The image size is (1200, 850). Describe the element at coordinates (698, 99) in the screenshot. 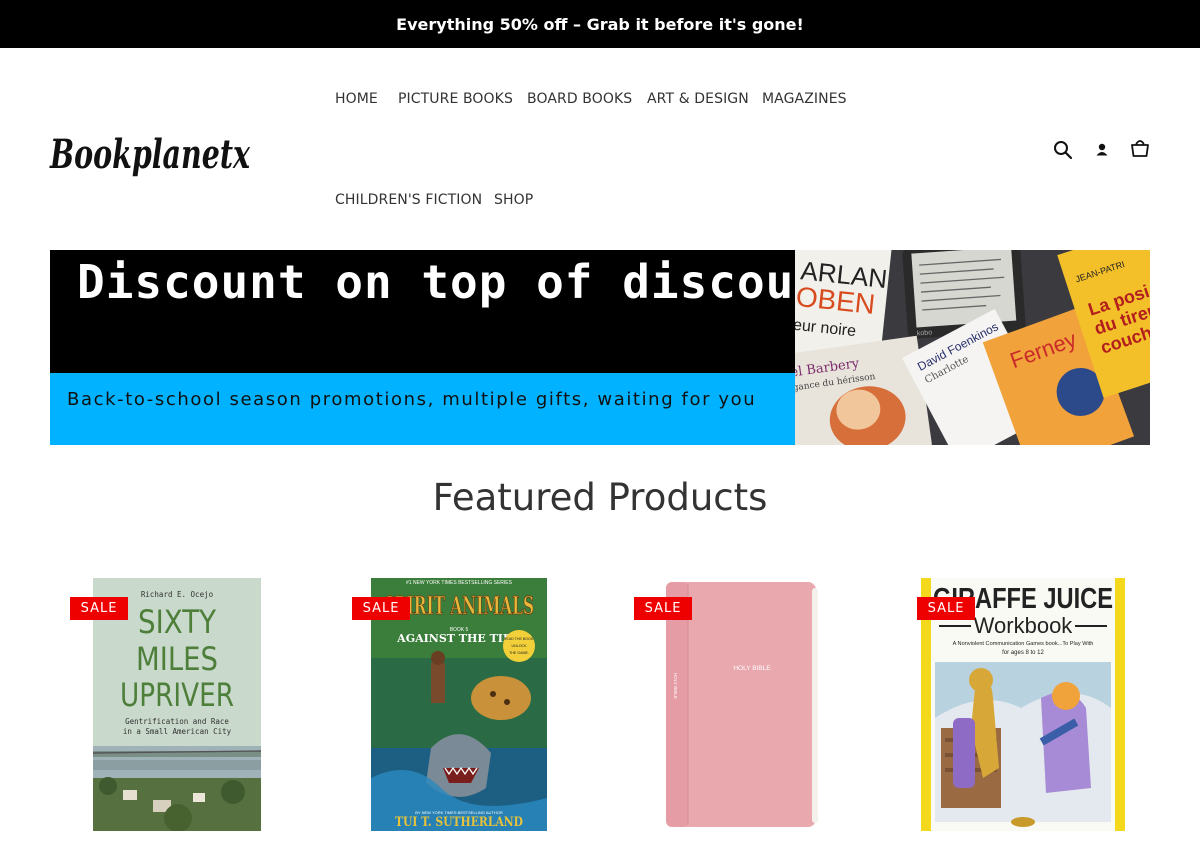

I see `nav-art-design: ART & DESIGN` at that location.